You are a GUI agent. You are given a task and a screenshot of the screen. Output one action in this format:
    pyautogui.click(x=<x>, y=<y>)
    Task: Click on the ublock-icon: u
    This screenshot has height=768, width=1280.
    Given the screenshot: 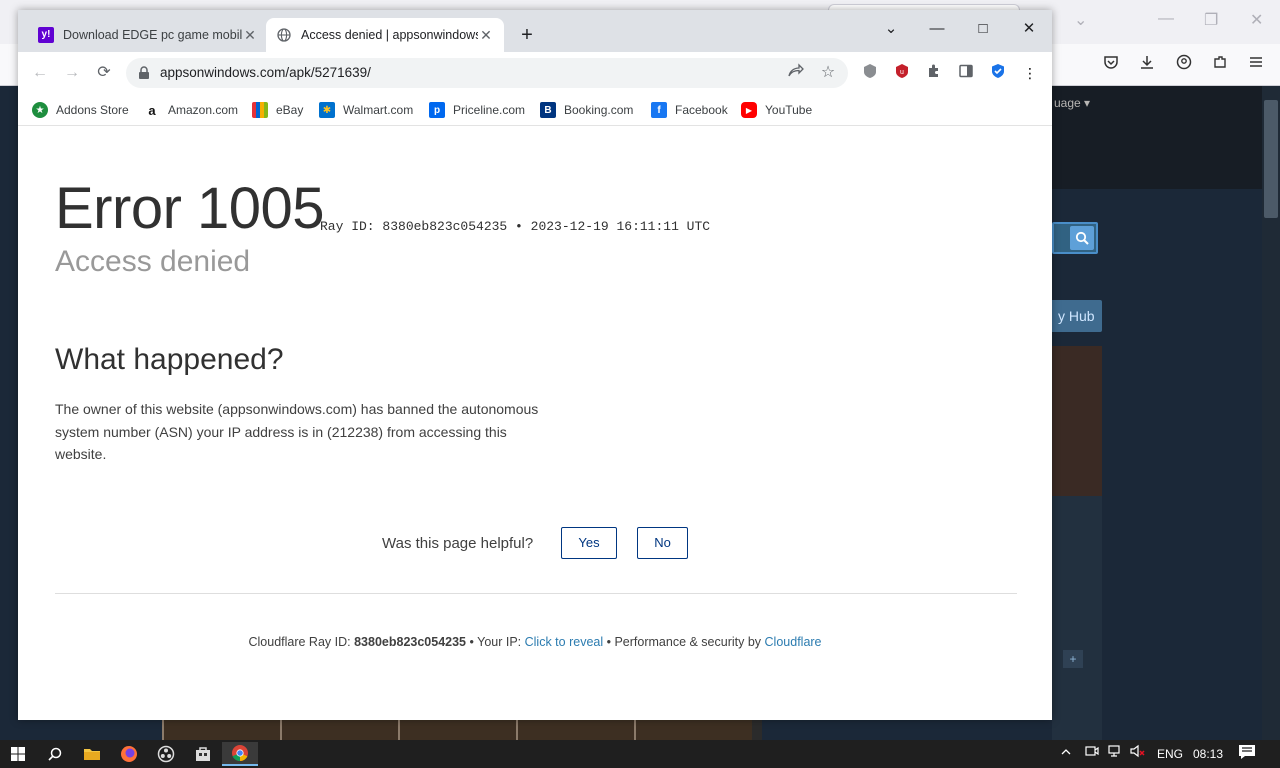 What is the action you would take?
    pyautogui.click(x=902, y=73)
    